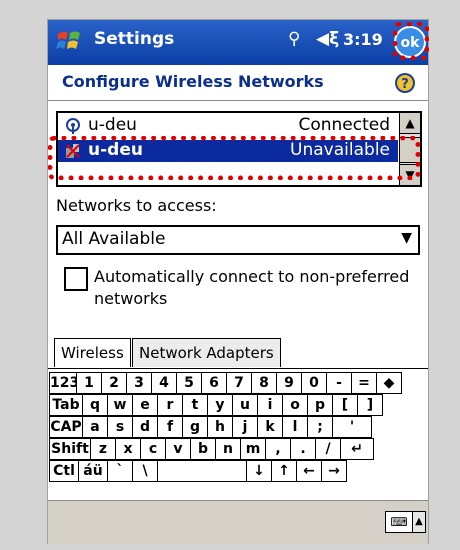  I want to click on keyboard-key: 4, so click(164, 383).